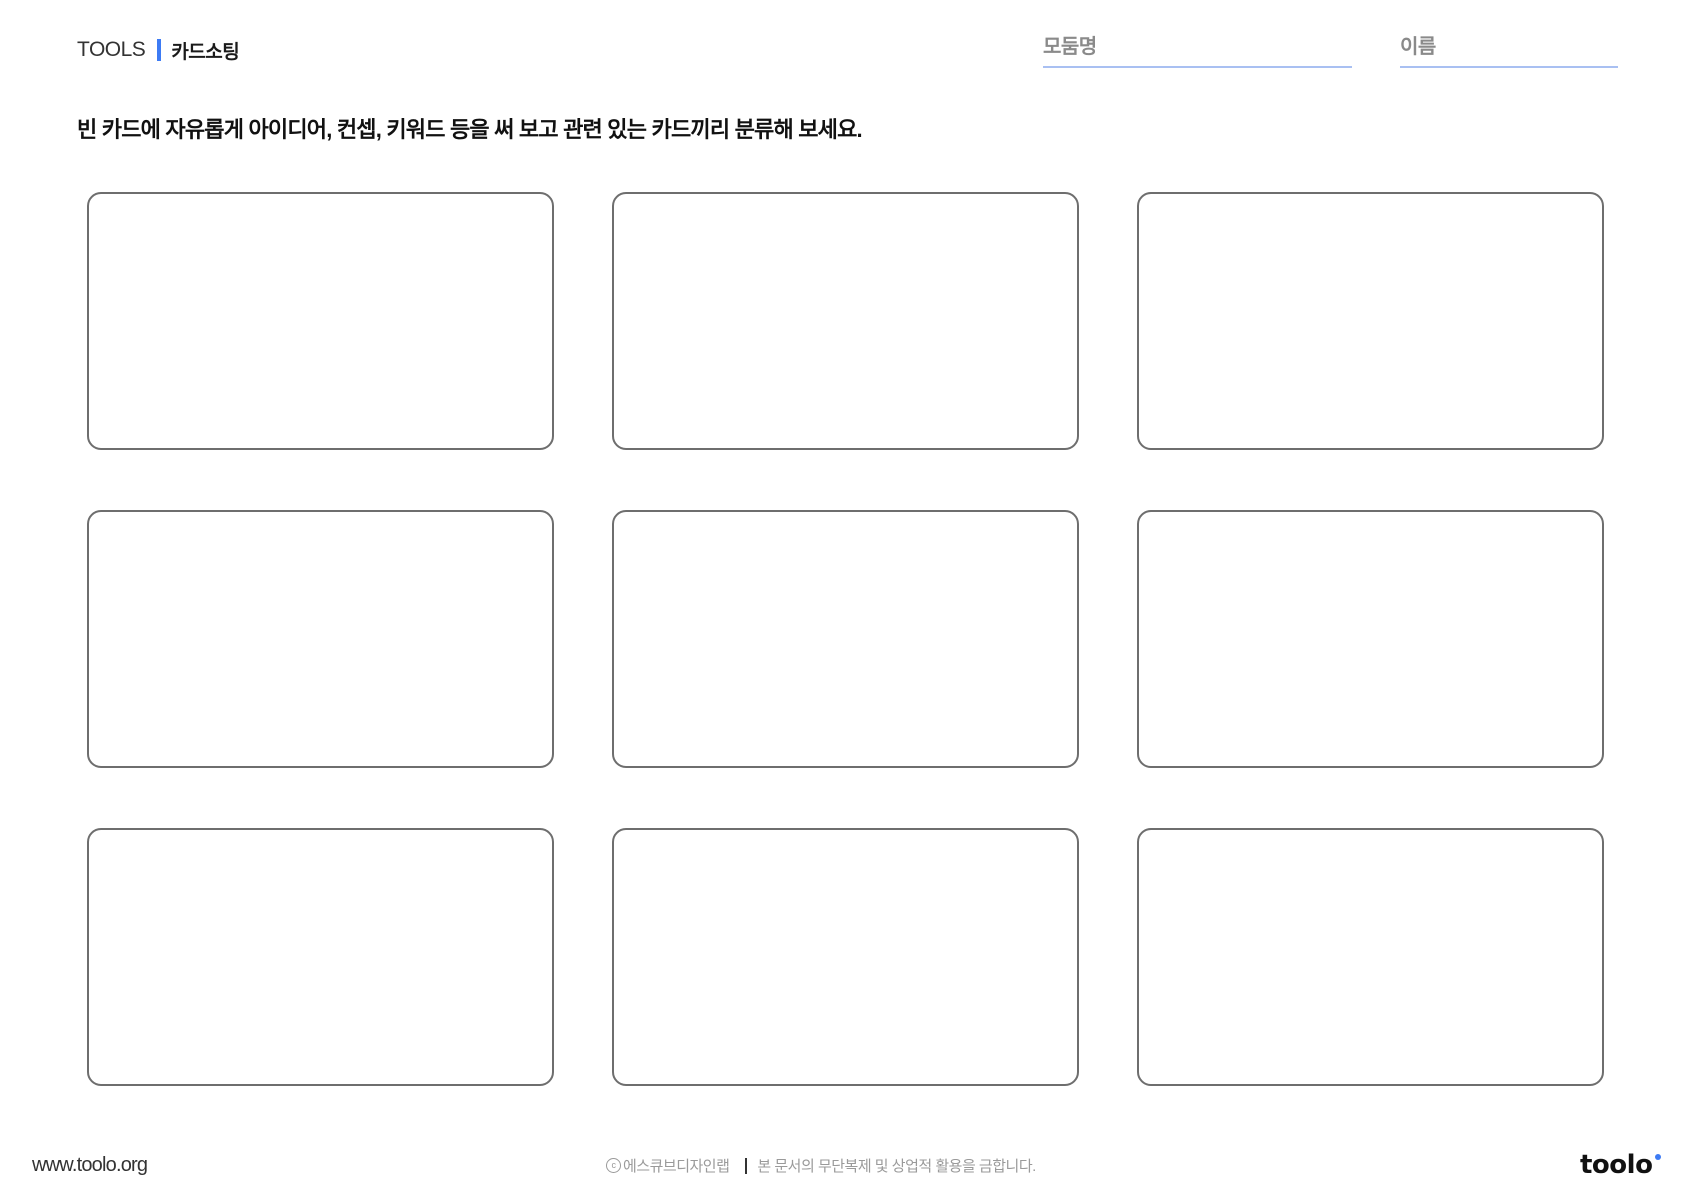 This screenshot has height=1190, width=1684. I want to click on tool-name: 카드소팅, so click(205, 52).